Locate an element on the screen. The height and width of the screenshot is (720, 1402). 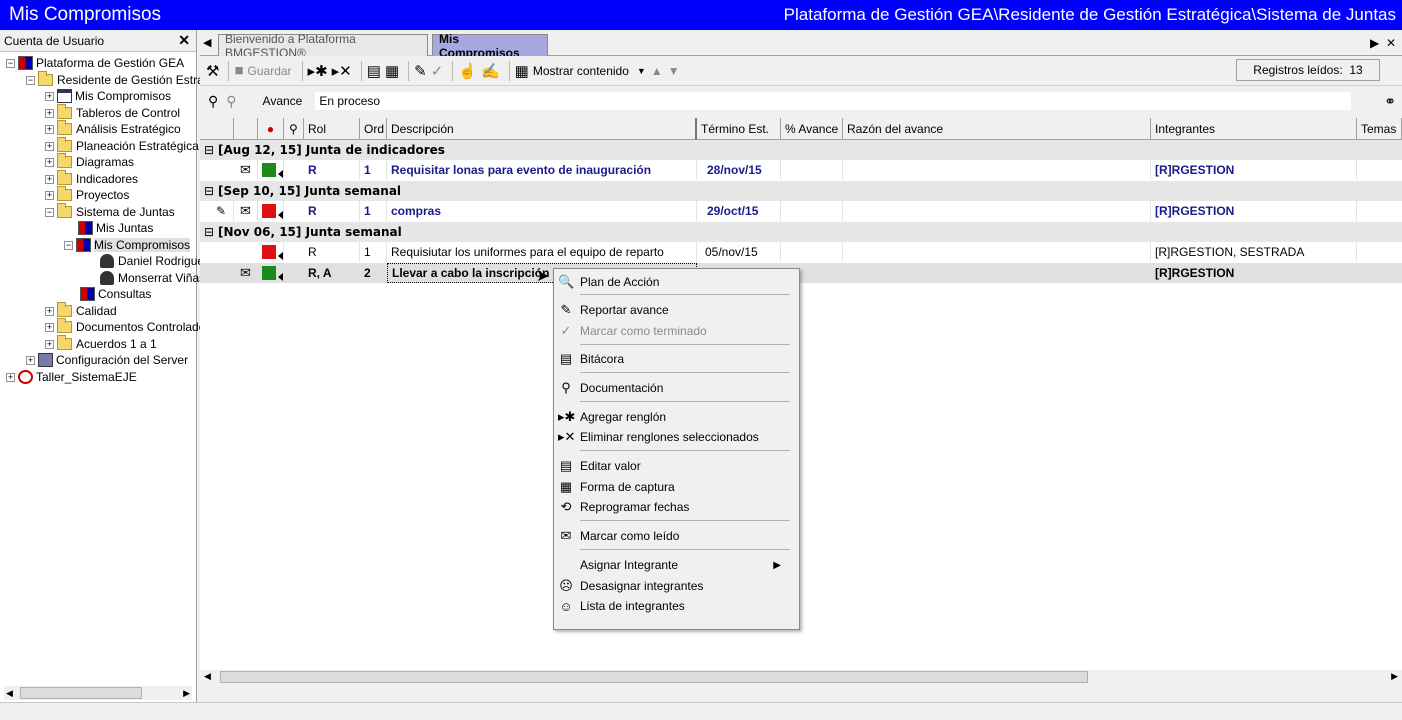
tree-node: + Planeación Estratégica is located at coordinates (122, 145).